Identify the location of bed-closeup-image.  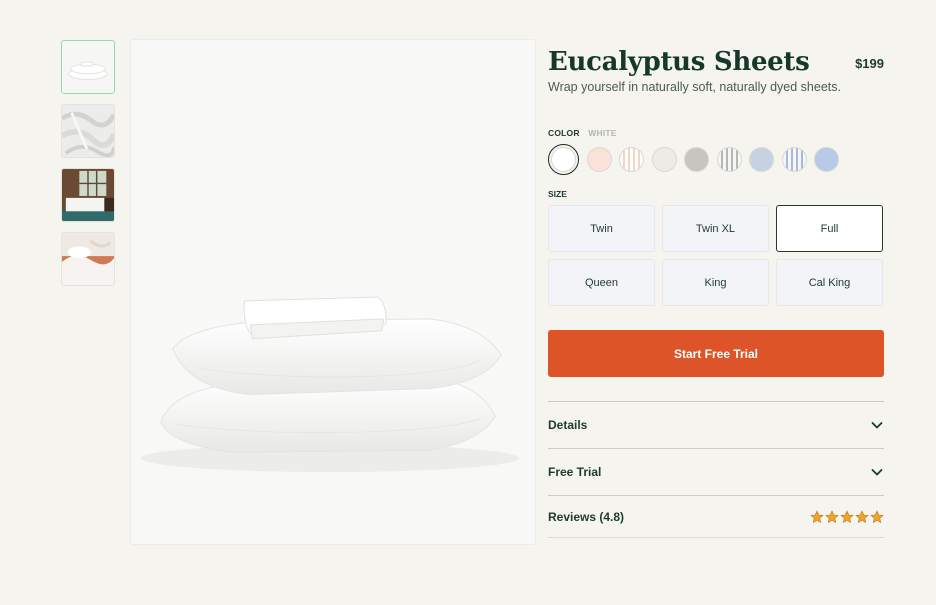
(88, 259).